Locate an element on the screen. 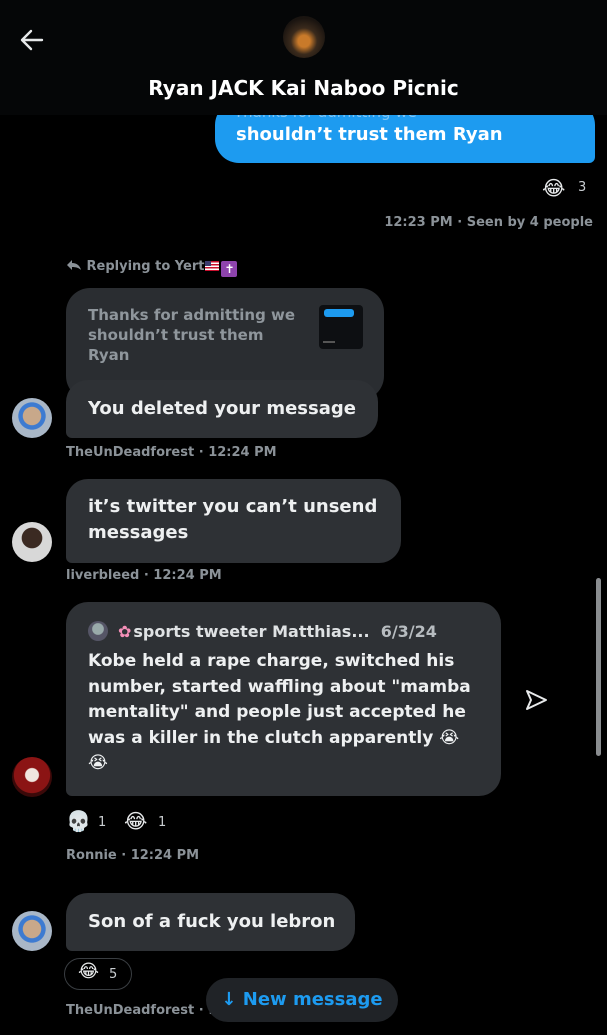  back-arrow-icon is located at coordinates (36, 42).